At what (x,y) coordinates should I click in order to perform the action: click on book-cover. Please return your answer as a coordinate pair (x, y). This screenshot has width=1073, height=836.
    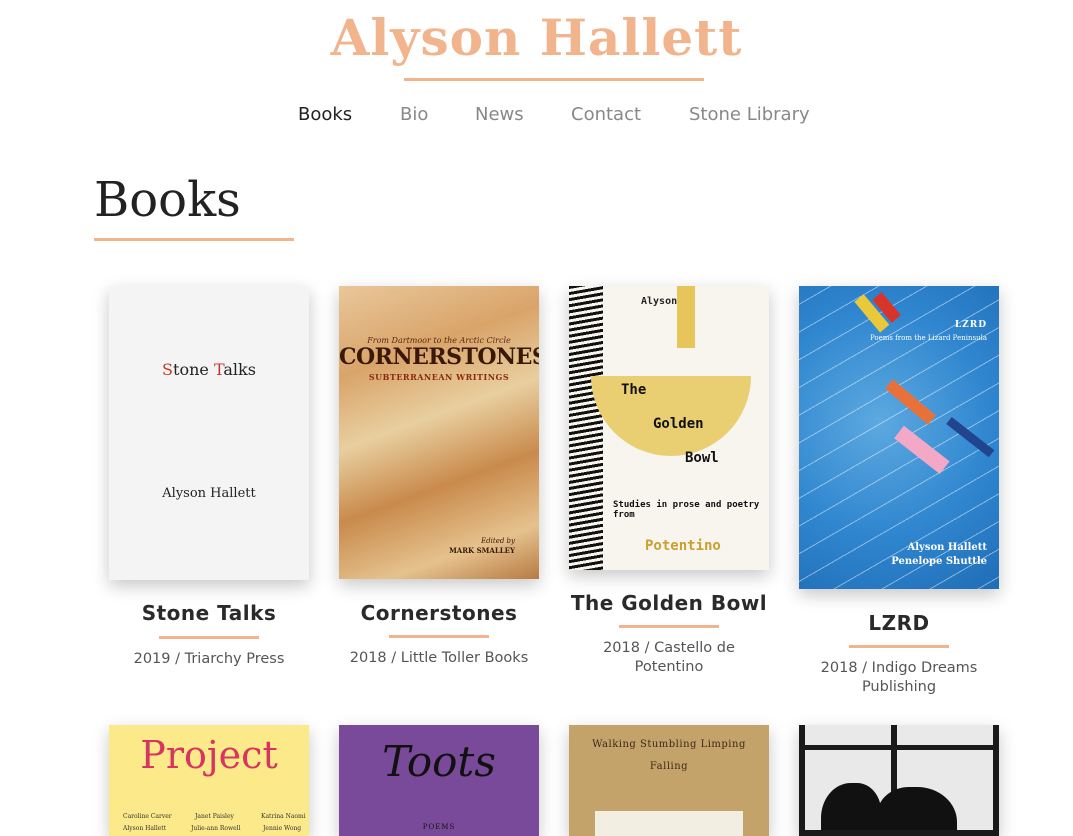
    Looking at the image, I should click on (899, 780).